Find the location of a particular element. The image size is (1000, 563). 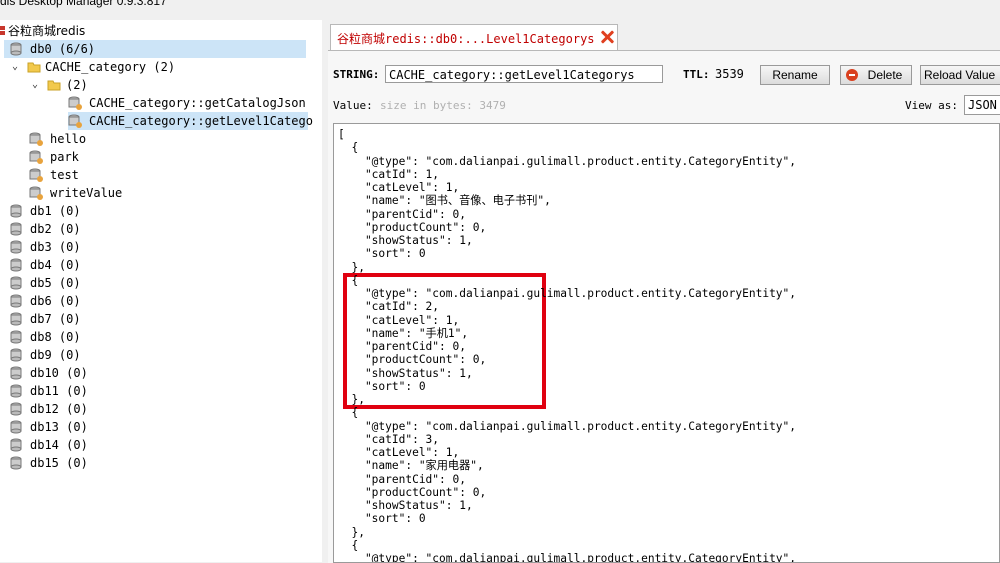

tree-key-hello: hello is located at coordinates (161, 139).